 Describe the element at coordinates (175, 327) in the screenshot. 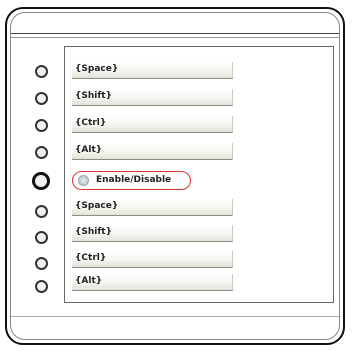

I see `bottom-band` at that location.